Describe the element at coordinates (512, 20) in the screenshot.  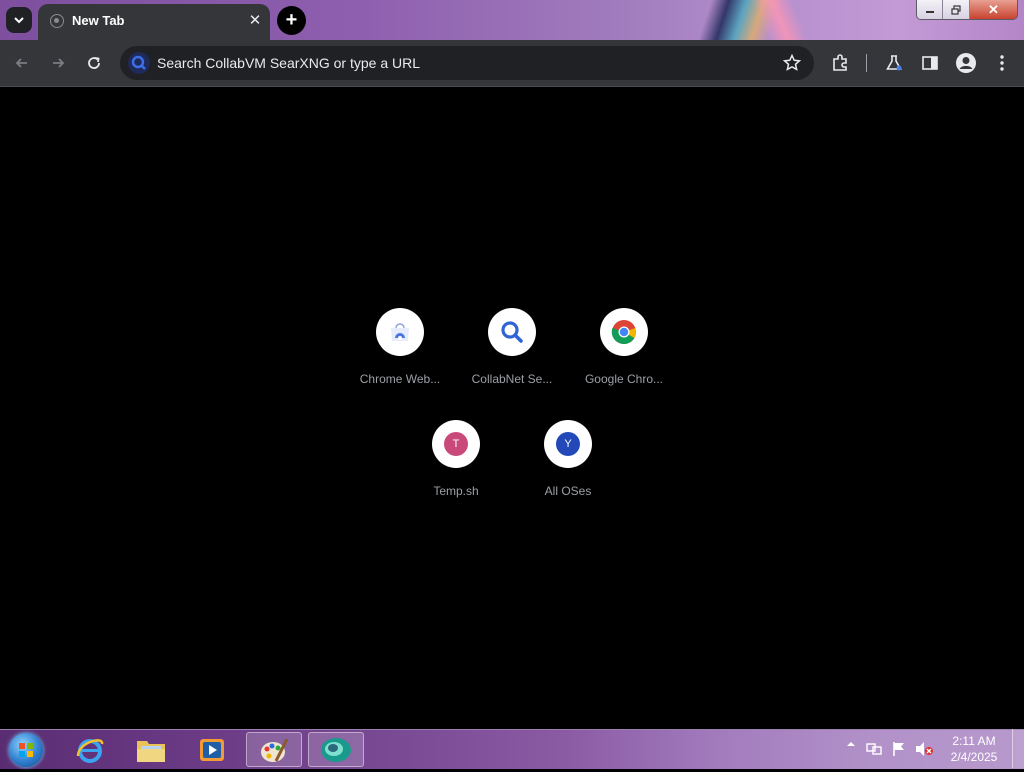
I see `title-bar: New Tab ✕ + ✕` at that location.